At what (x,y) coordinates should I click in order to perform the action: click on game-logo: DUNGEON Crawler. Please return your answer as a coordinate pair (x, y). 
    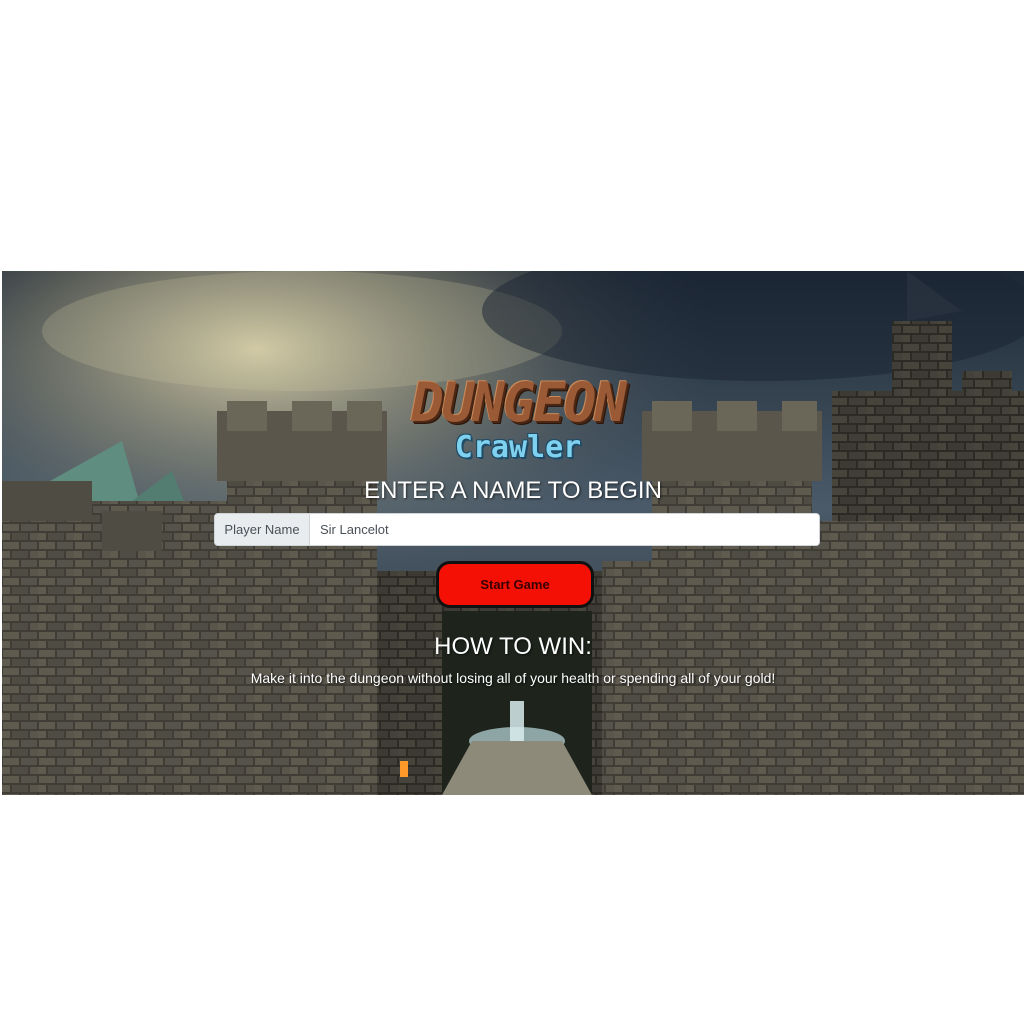
    Looking at the image, I should click on (518, 425).